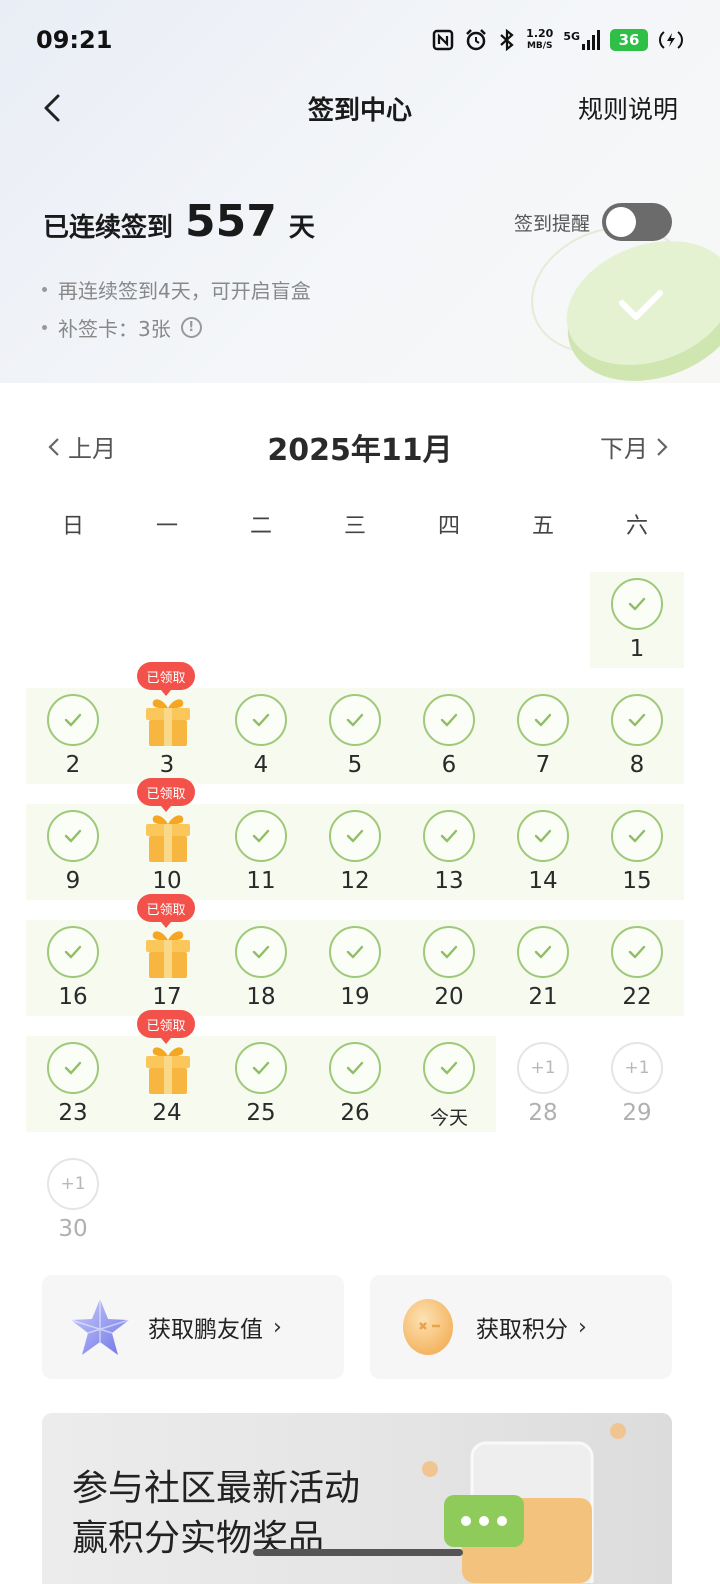  I want to click on calendar-day: 13, so click(449, 852).